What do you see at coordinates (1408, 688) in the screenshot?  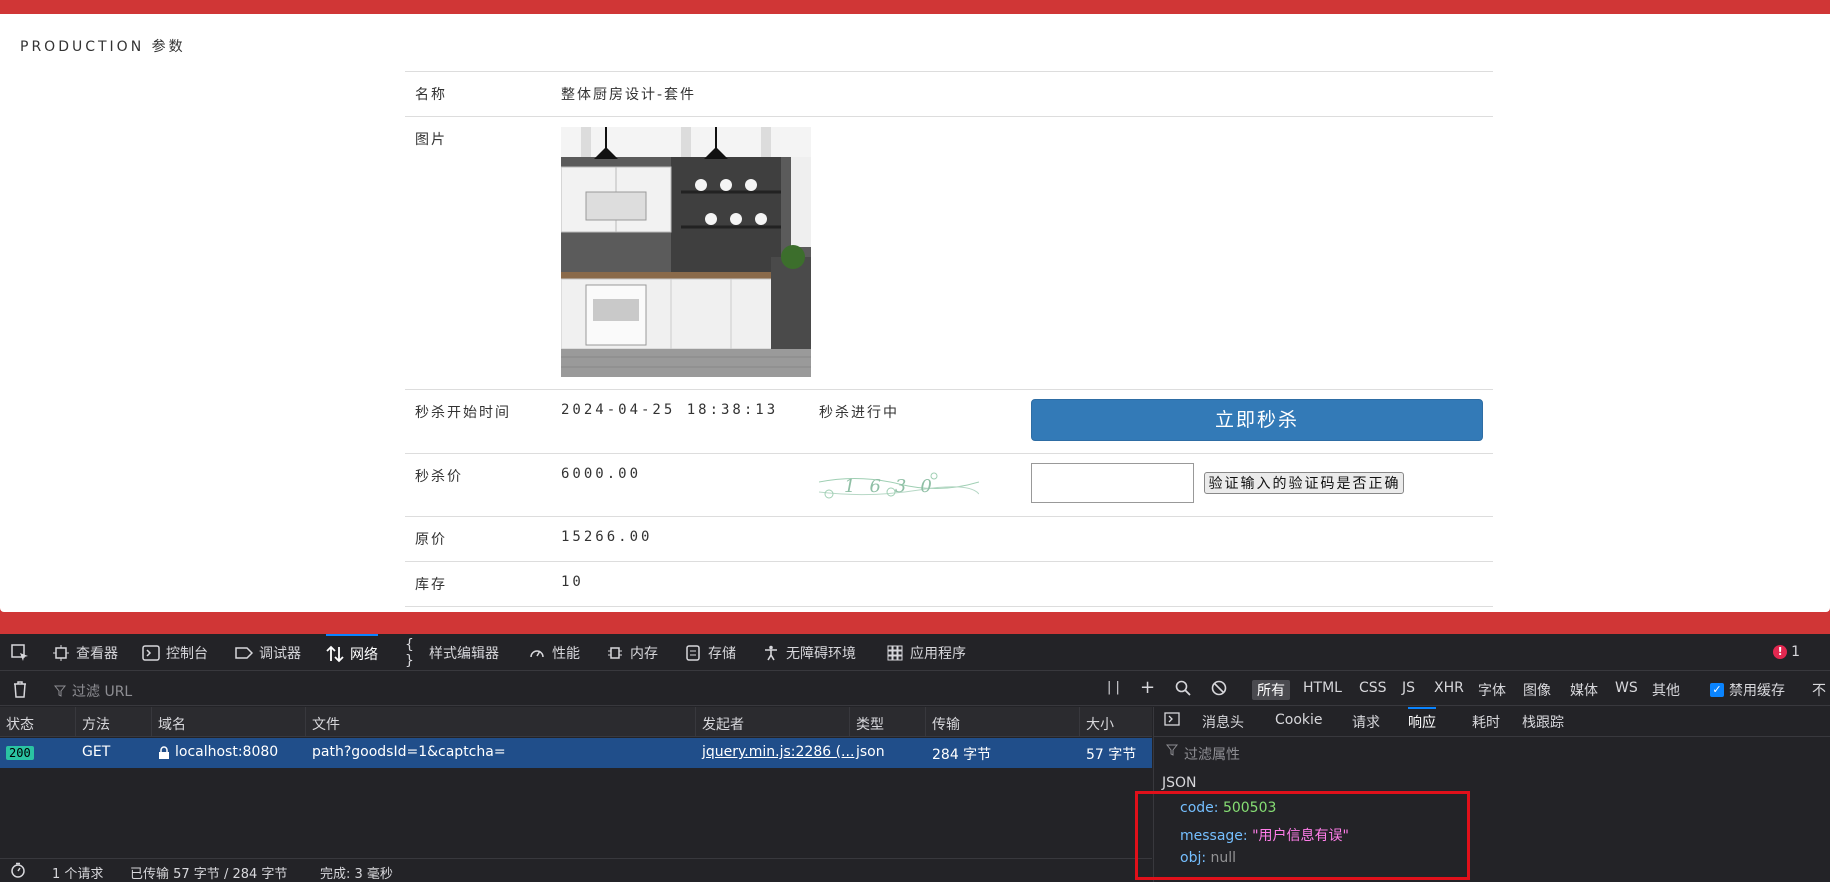 I see `type-filter-js: JS` at bounding box center [1408, 688].